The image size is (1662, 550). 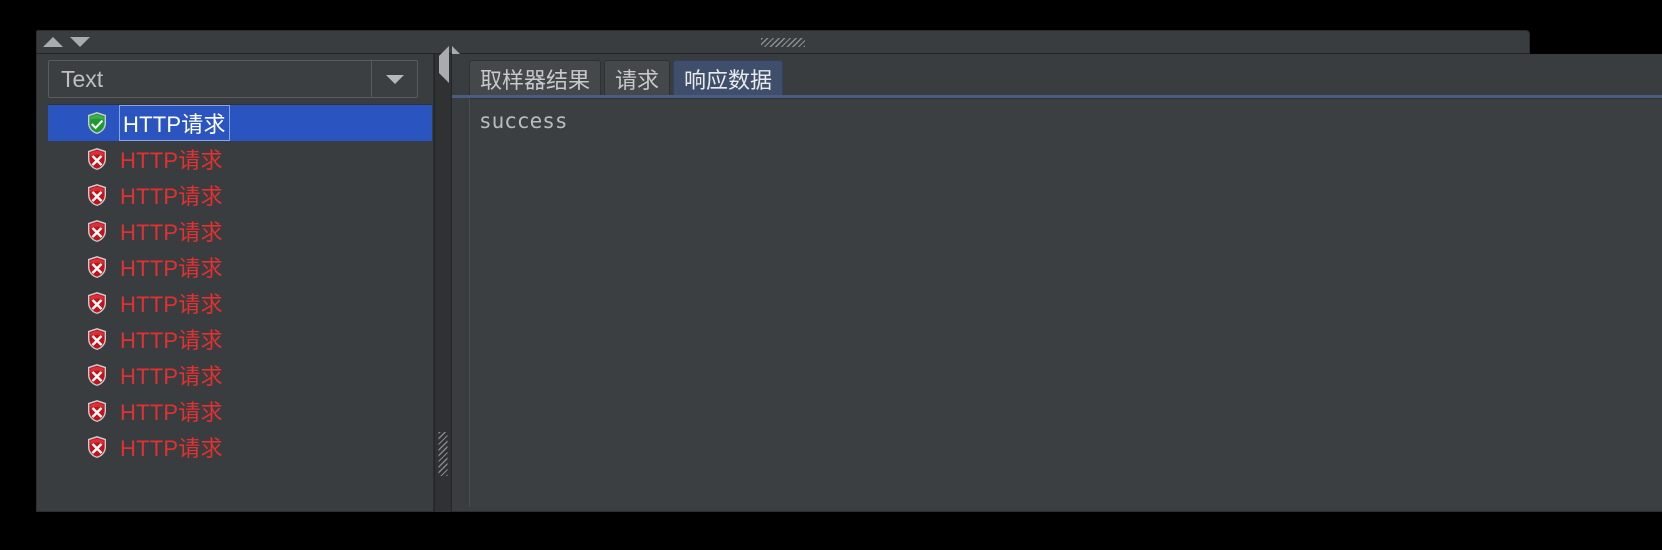 I want to click on tab-label: 请求, so click(x=637, y=80).